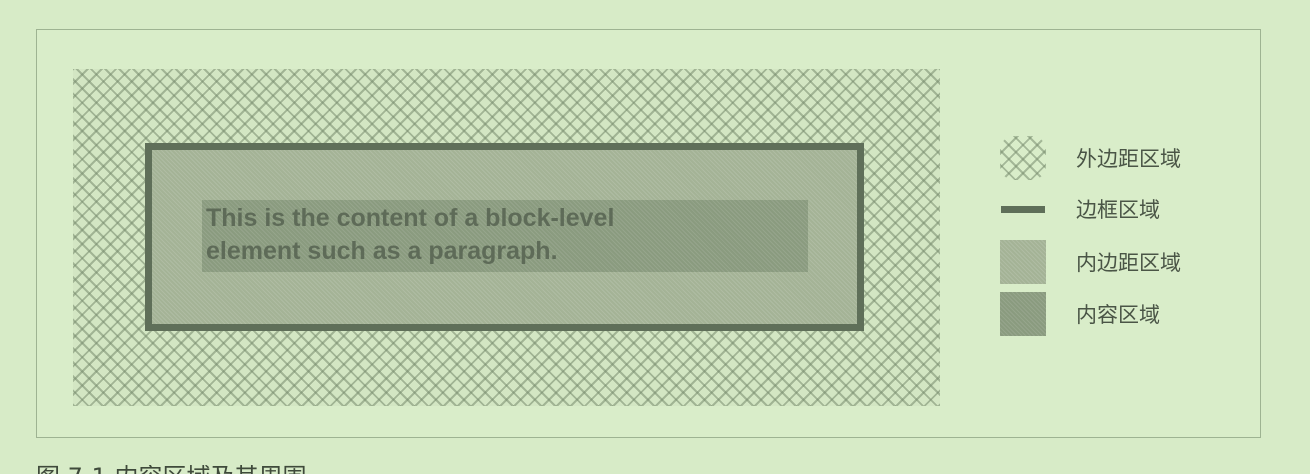 Image resolution: width=1310 pixels, height=474 pixels. I want to click on legend-item-padding: 内边距区域, so click(1090, 262).